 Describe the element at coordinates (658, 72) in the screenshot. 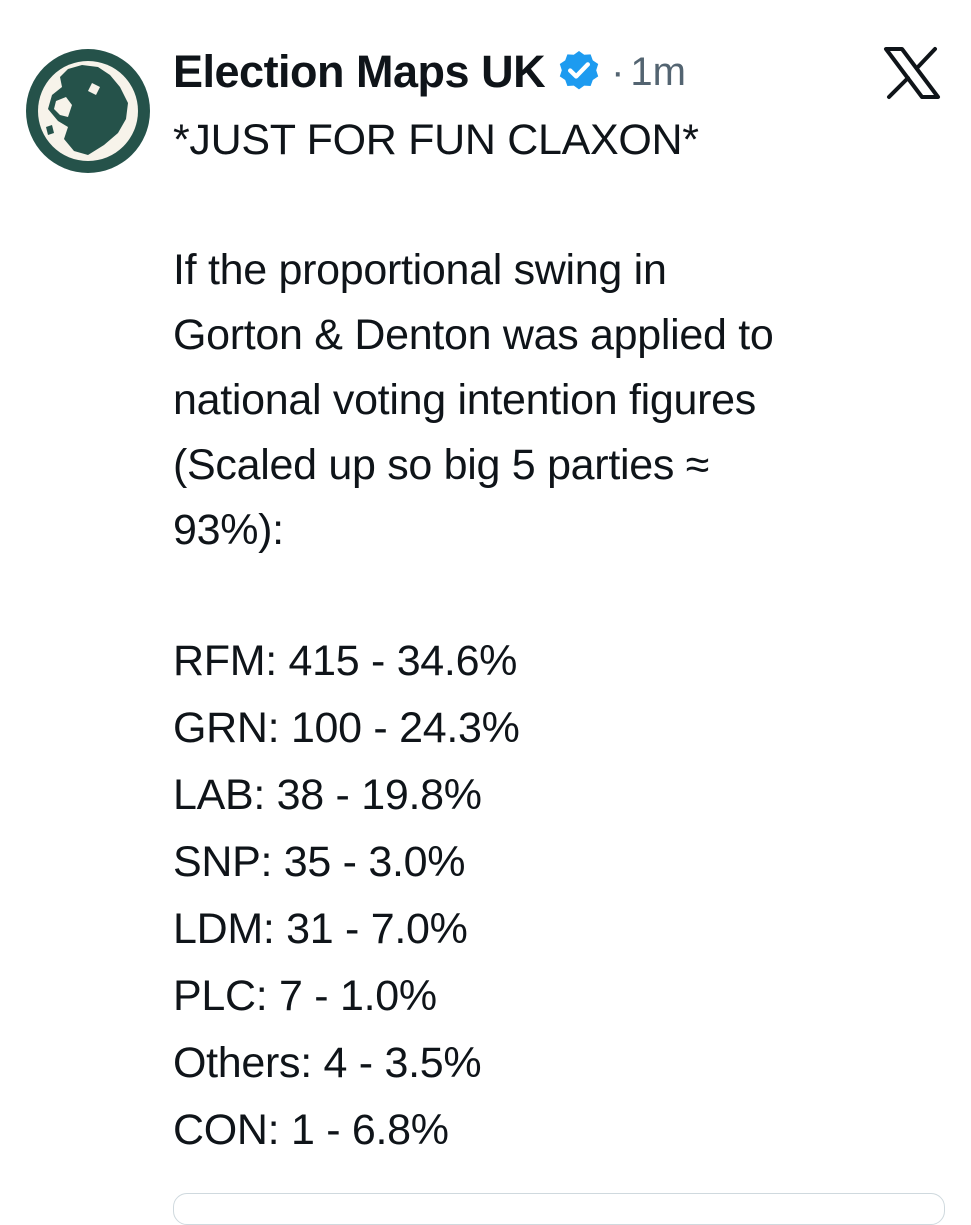

I see `tweet-timestamp: 1m` at that location.